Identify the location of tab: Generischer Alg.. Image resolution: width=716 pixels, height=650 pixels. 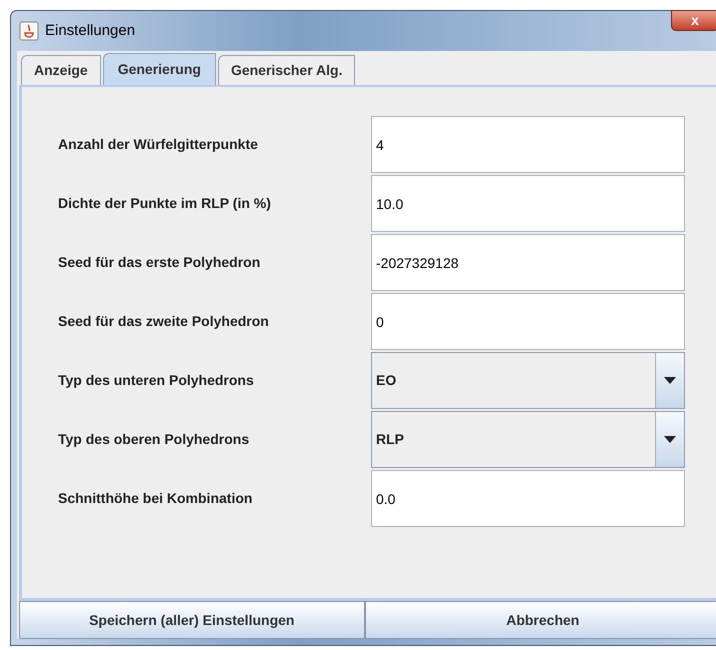
(287, 70).